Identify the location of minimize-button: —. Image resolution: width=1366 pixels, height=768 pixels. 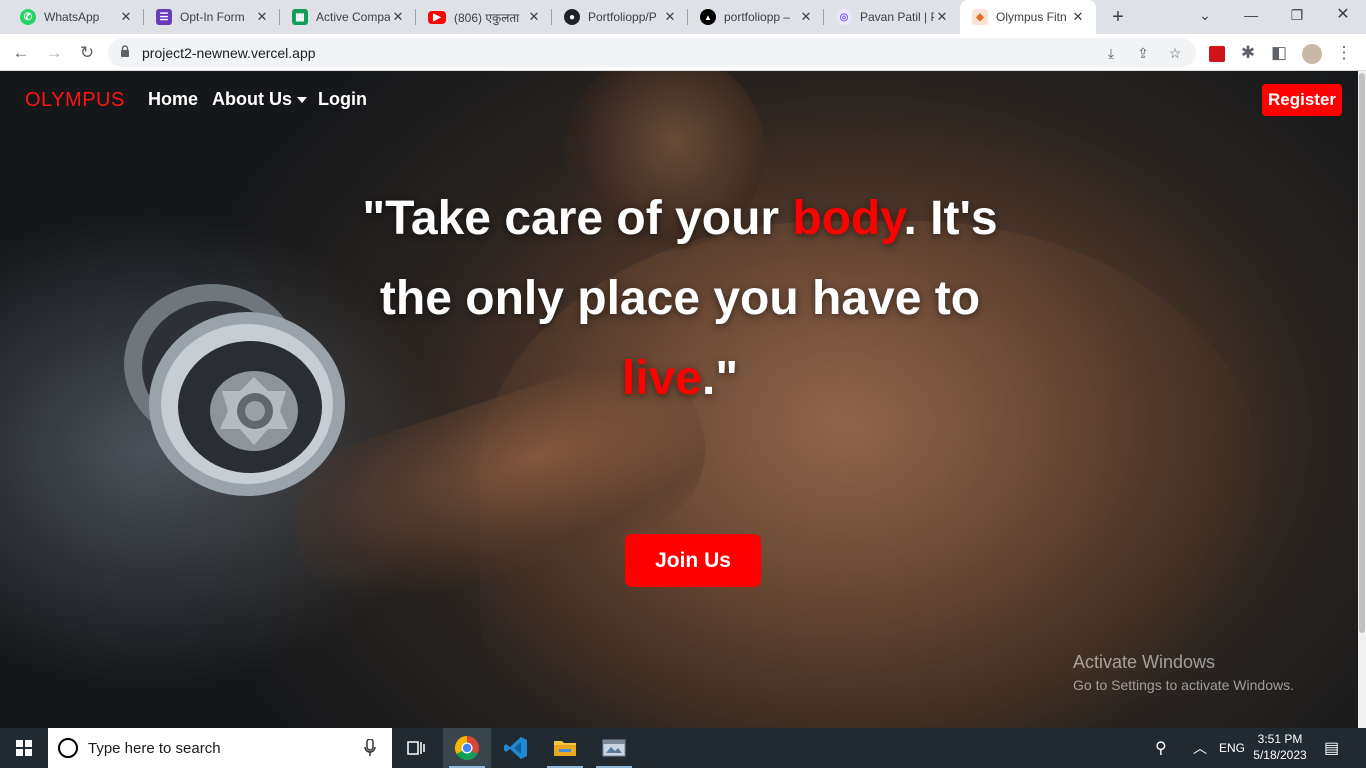
(1251, 17).